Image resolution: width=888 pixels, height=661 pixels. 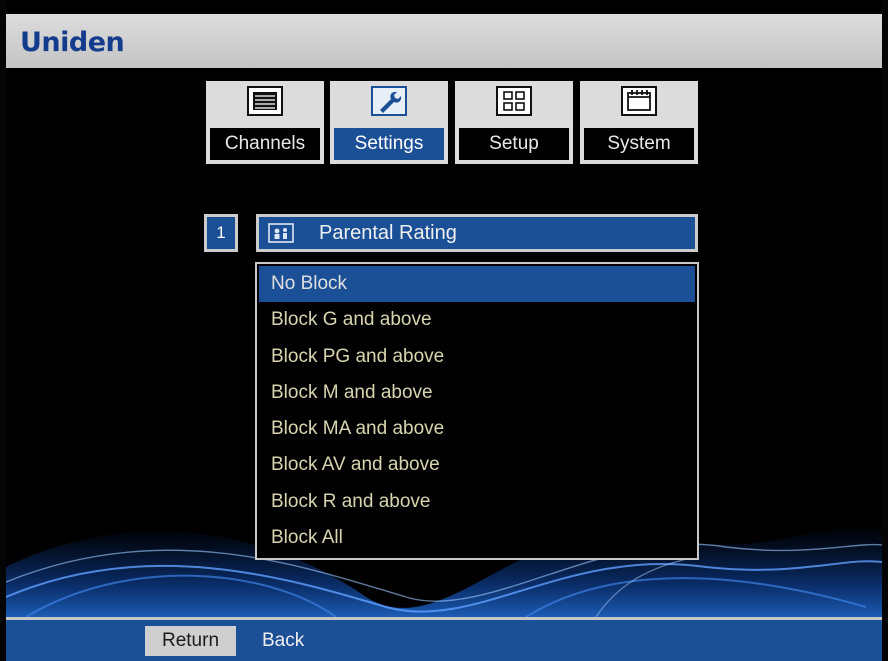 I want to click on calendar-icon, so click(x=639, y=101).